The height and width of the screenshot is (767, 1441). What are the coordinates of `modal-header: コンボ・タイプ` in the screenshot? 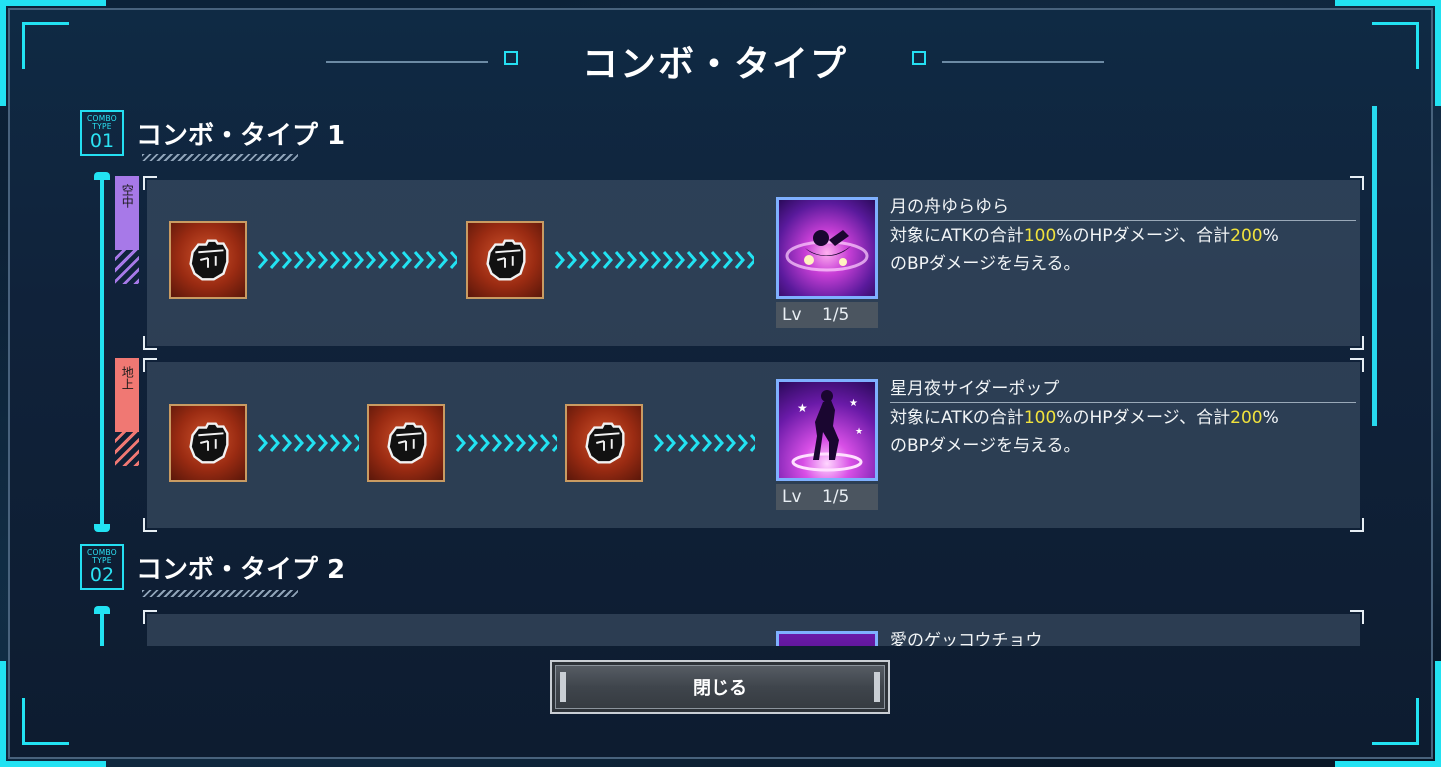 It's located at (715, 61).